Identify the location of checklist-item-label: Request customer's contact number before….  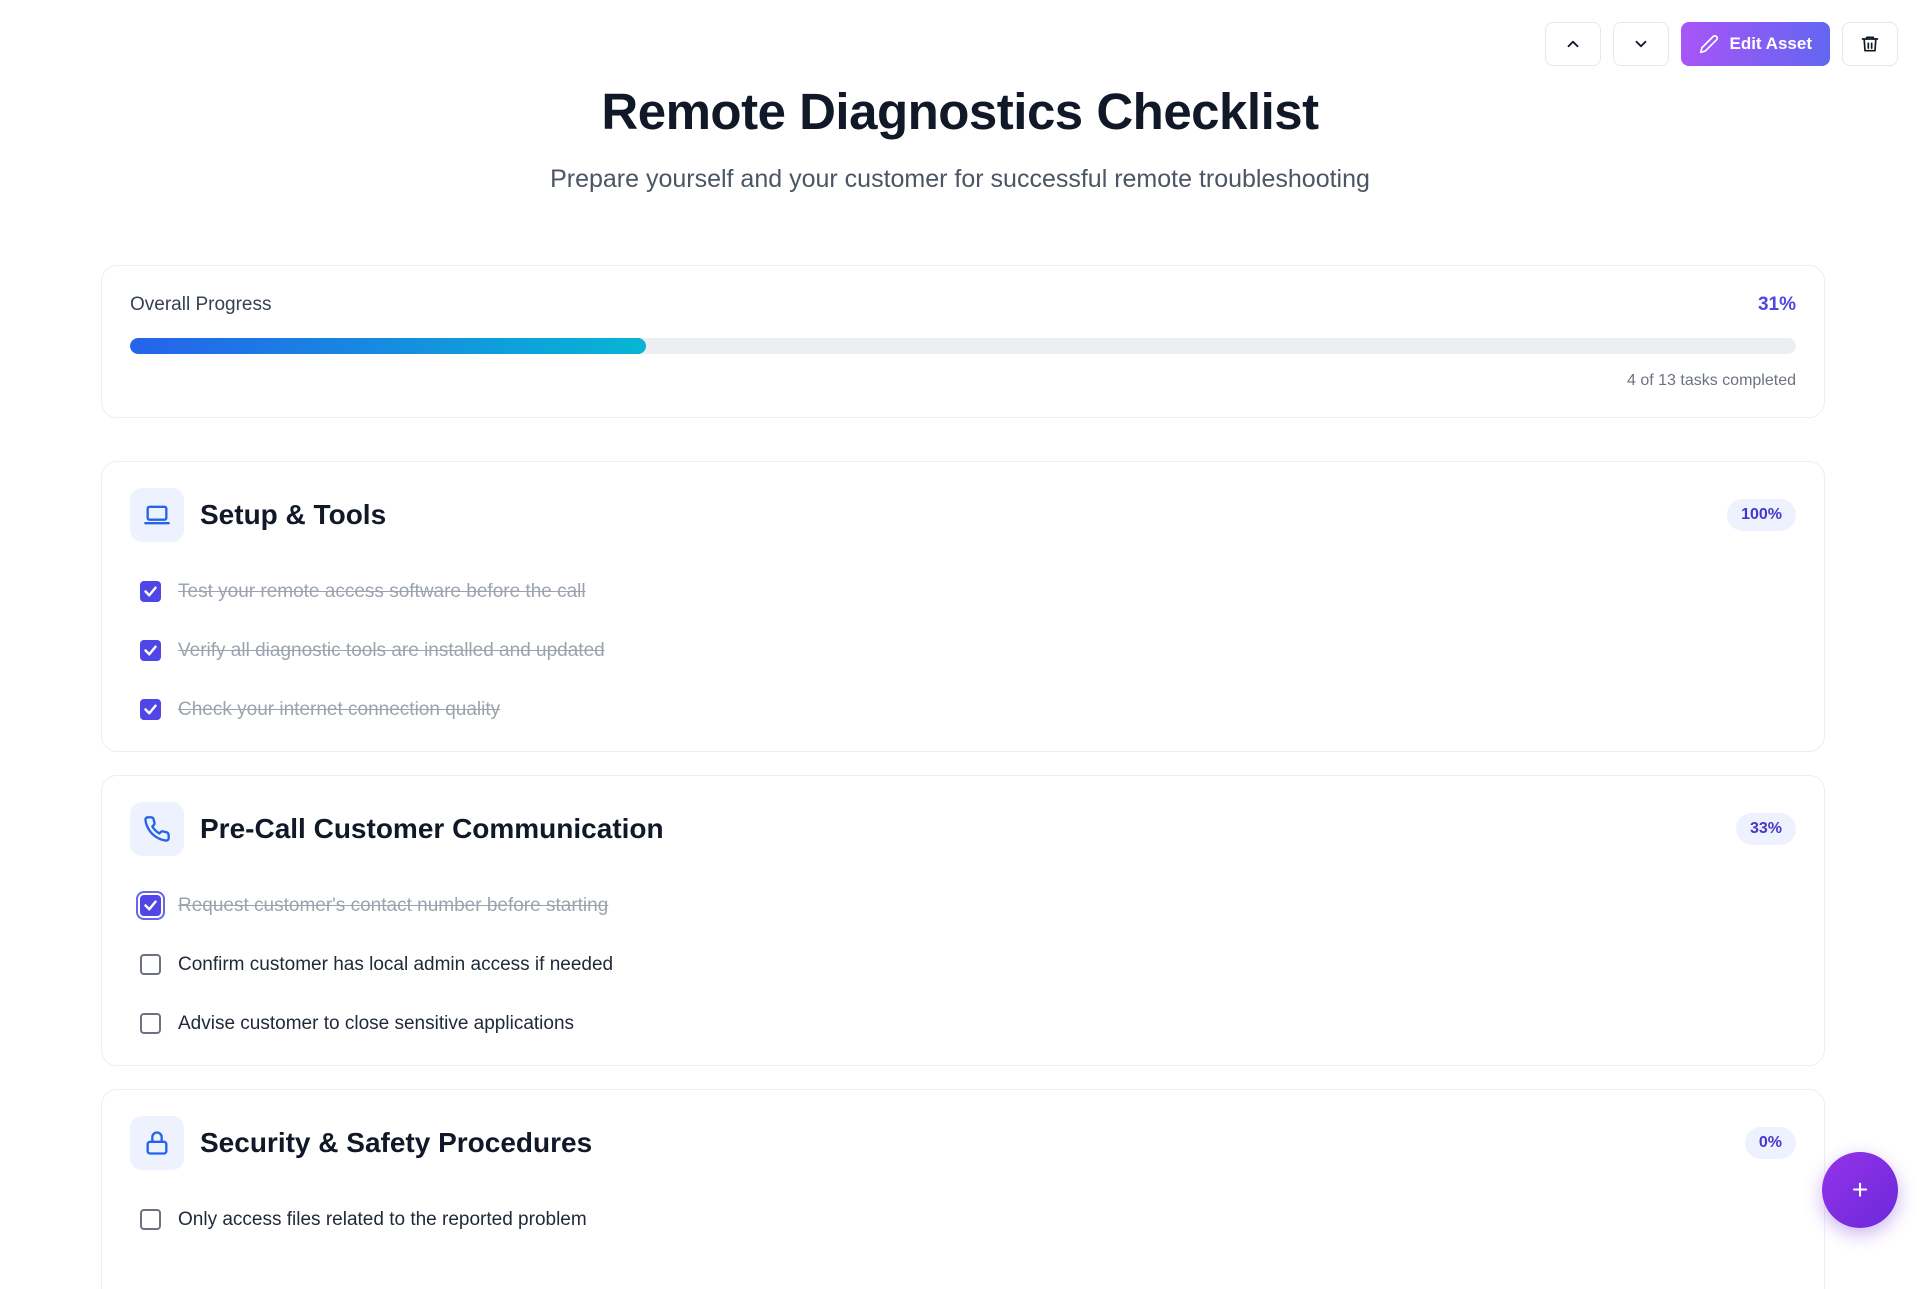
(393, 905).